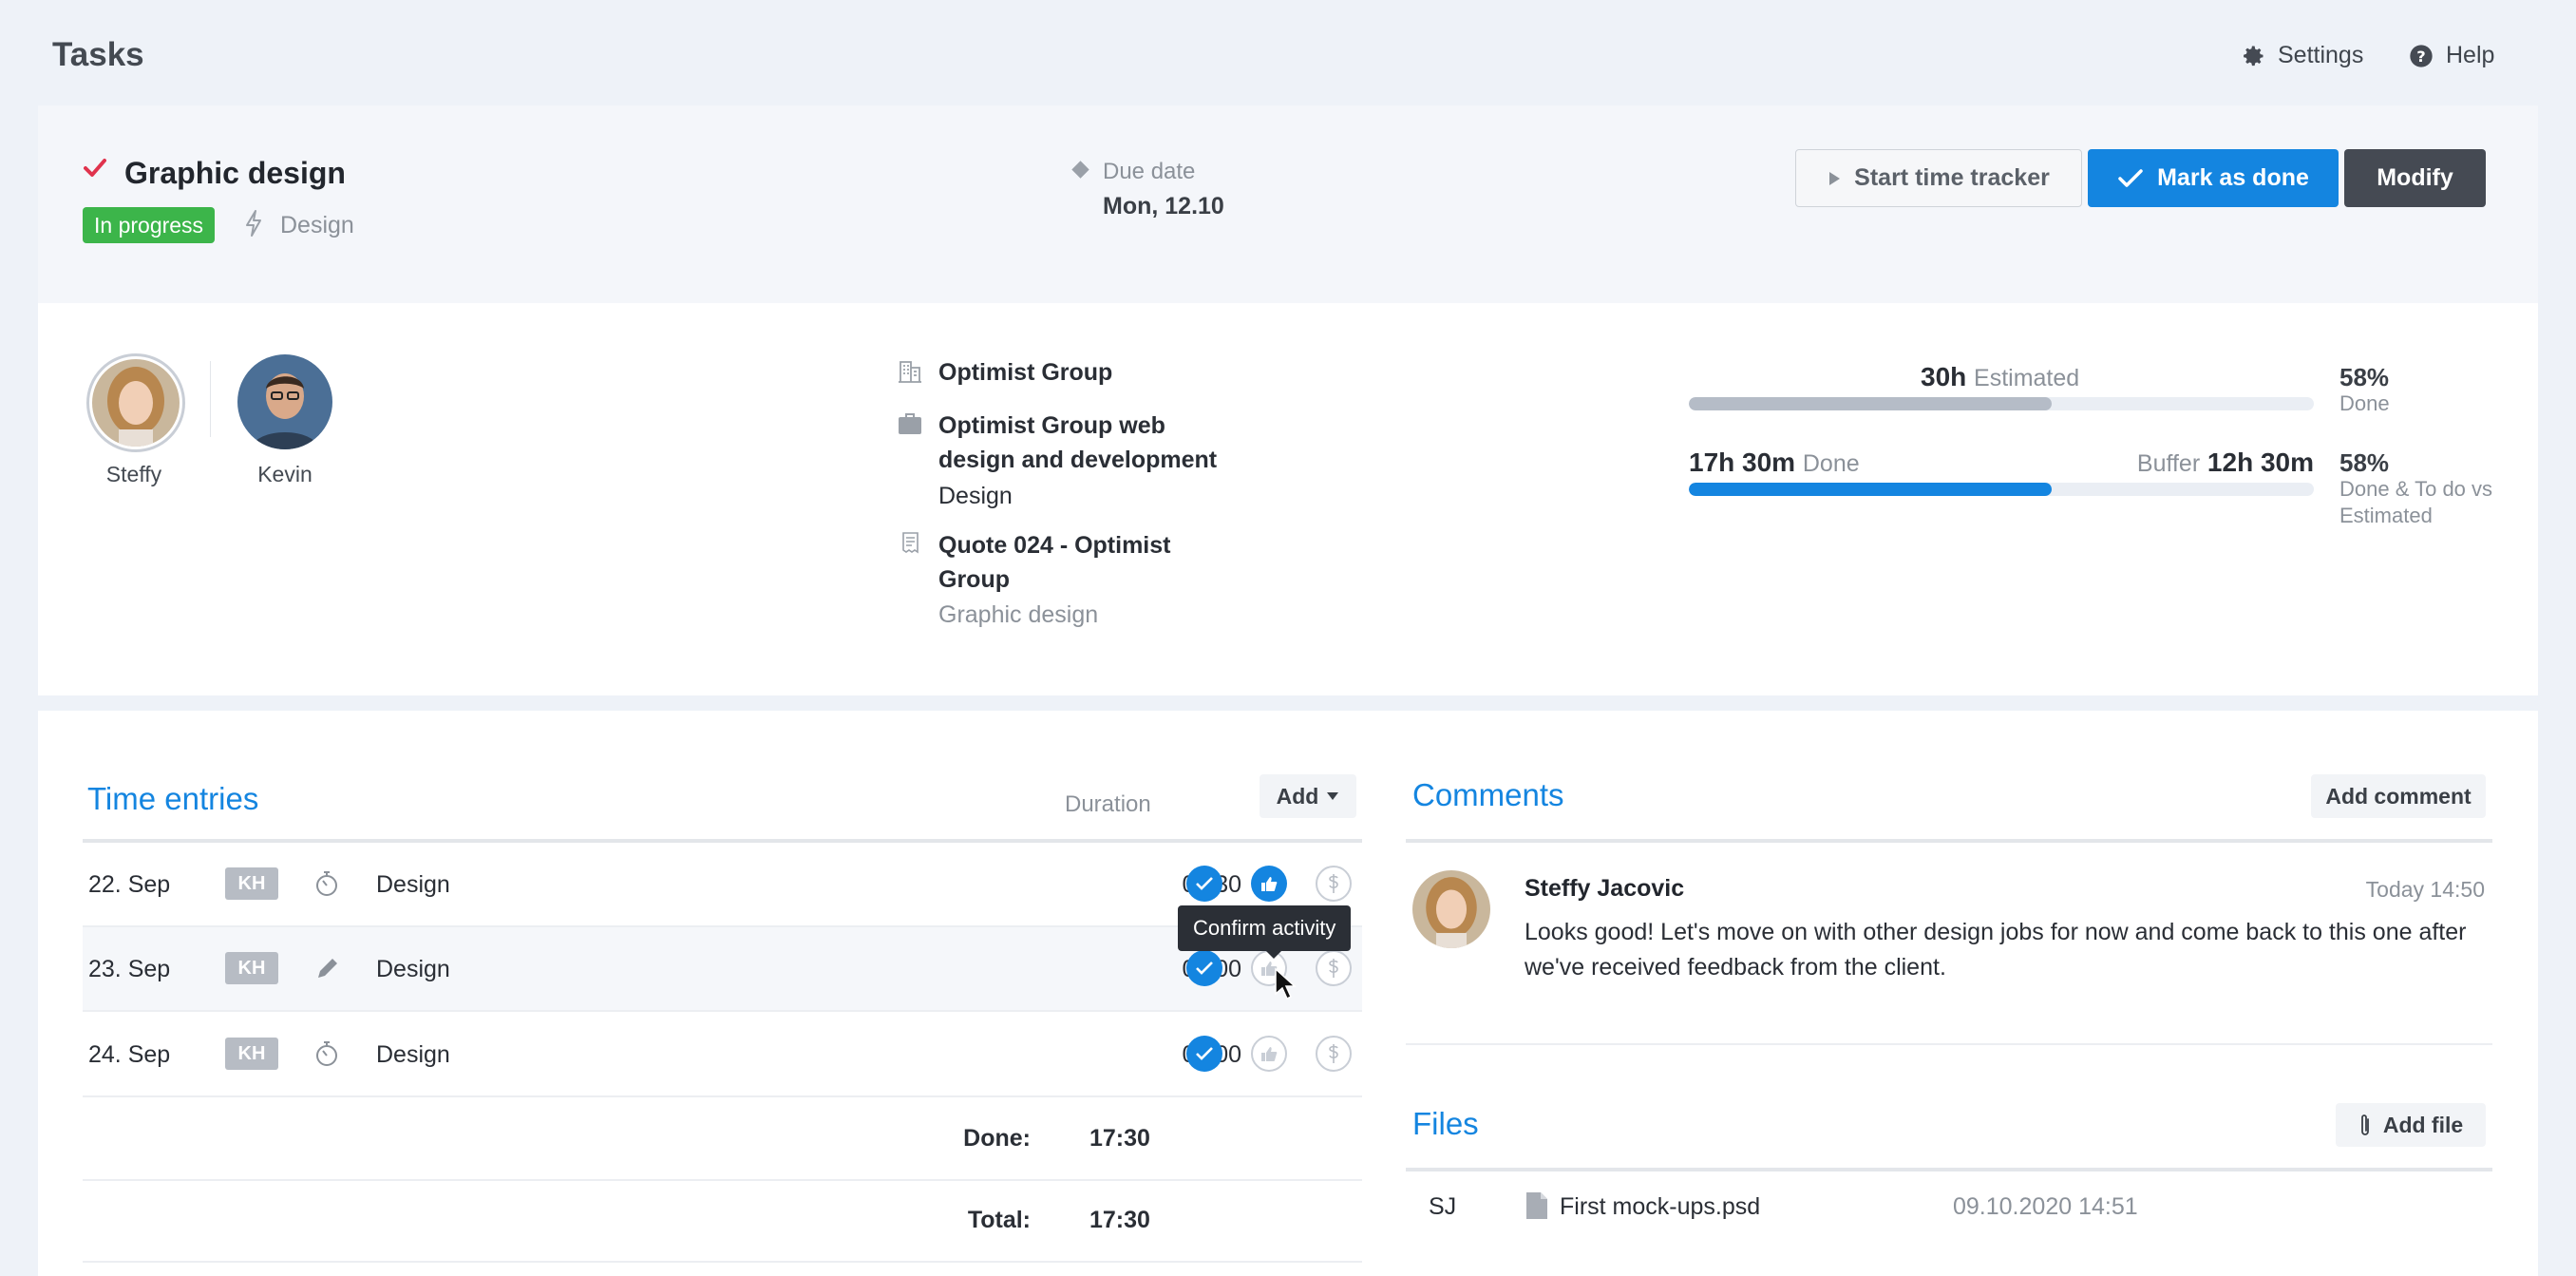  What do you see at coordinates (1870, 489) in the screenshot?
I see `done-progress-fill` at bounding box center [1870, 489].